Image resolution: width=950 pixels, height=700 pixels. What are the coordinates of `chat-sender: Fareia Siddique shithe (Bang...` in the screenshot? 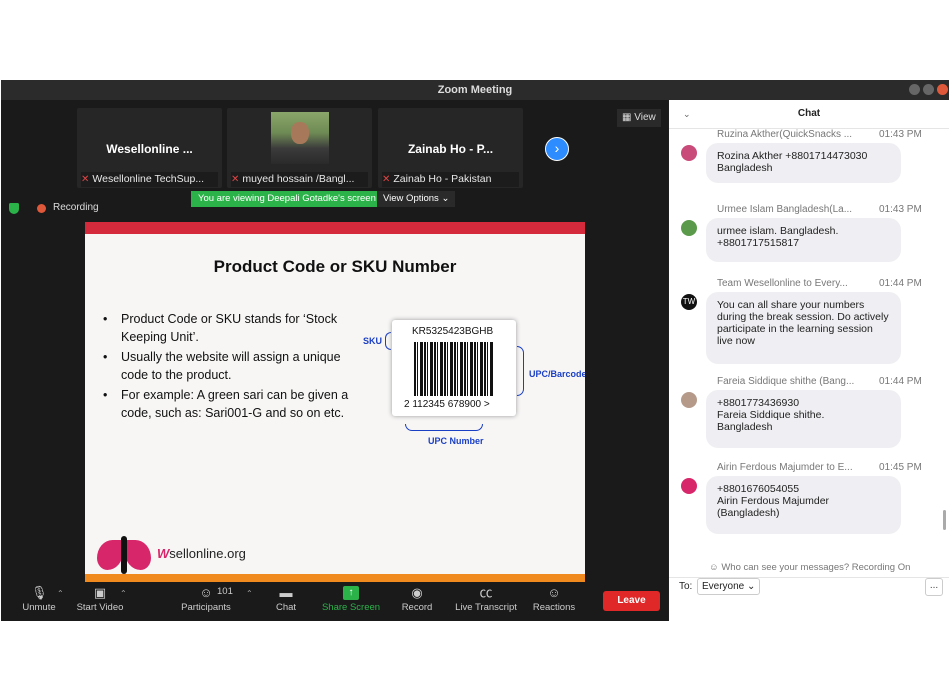 It's located at (786, 381).